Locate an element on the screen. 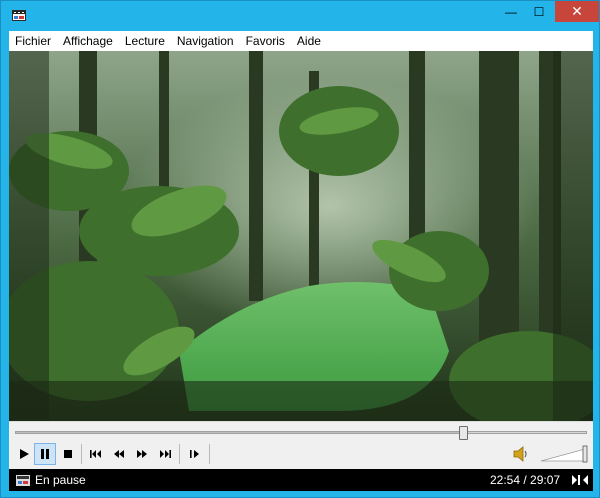 The image size is (600, 498). volume-thumb is located at coordinates (585, 454).